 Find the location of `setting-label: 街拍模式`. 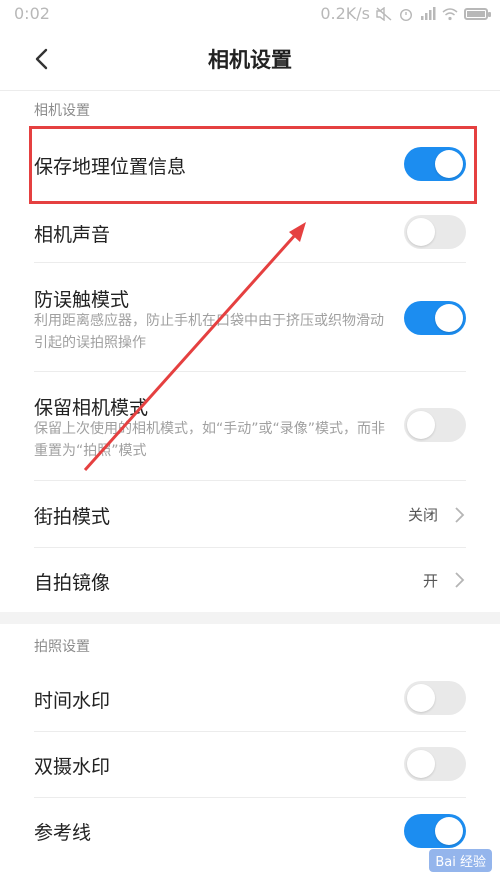

setting-label: 街拍模式 is located at coordinates (72, 517).